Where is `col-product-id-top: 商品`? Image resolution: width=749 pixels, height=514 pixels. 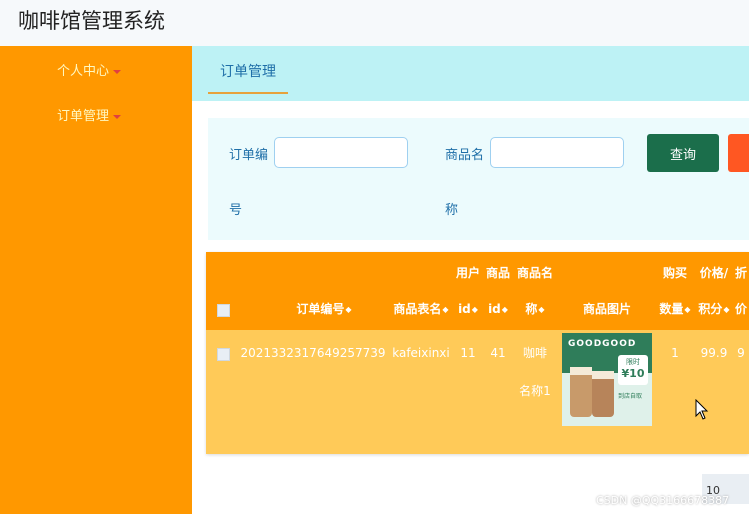 col-product-id-top: 商品 is located at coordinates (497, 273).